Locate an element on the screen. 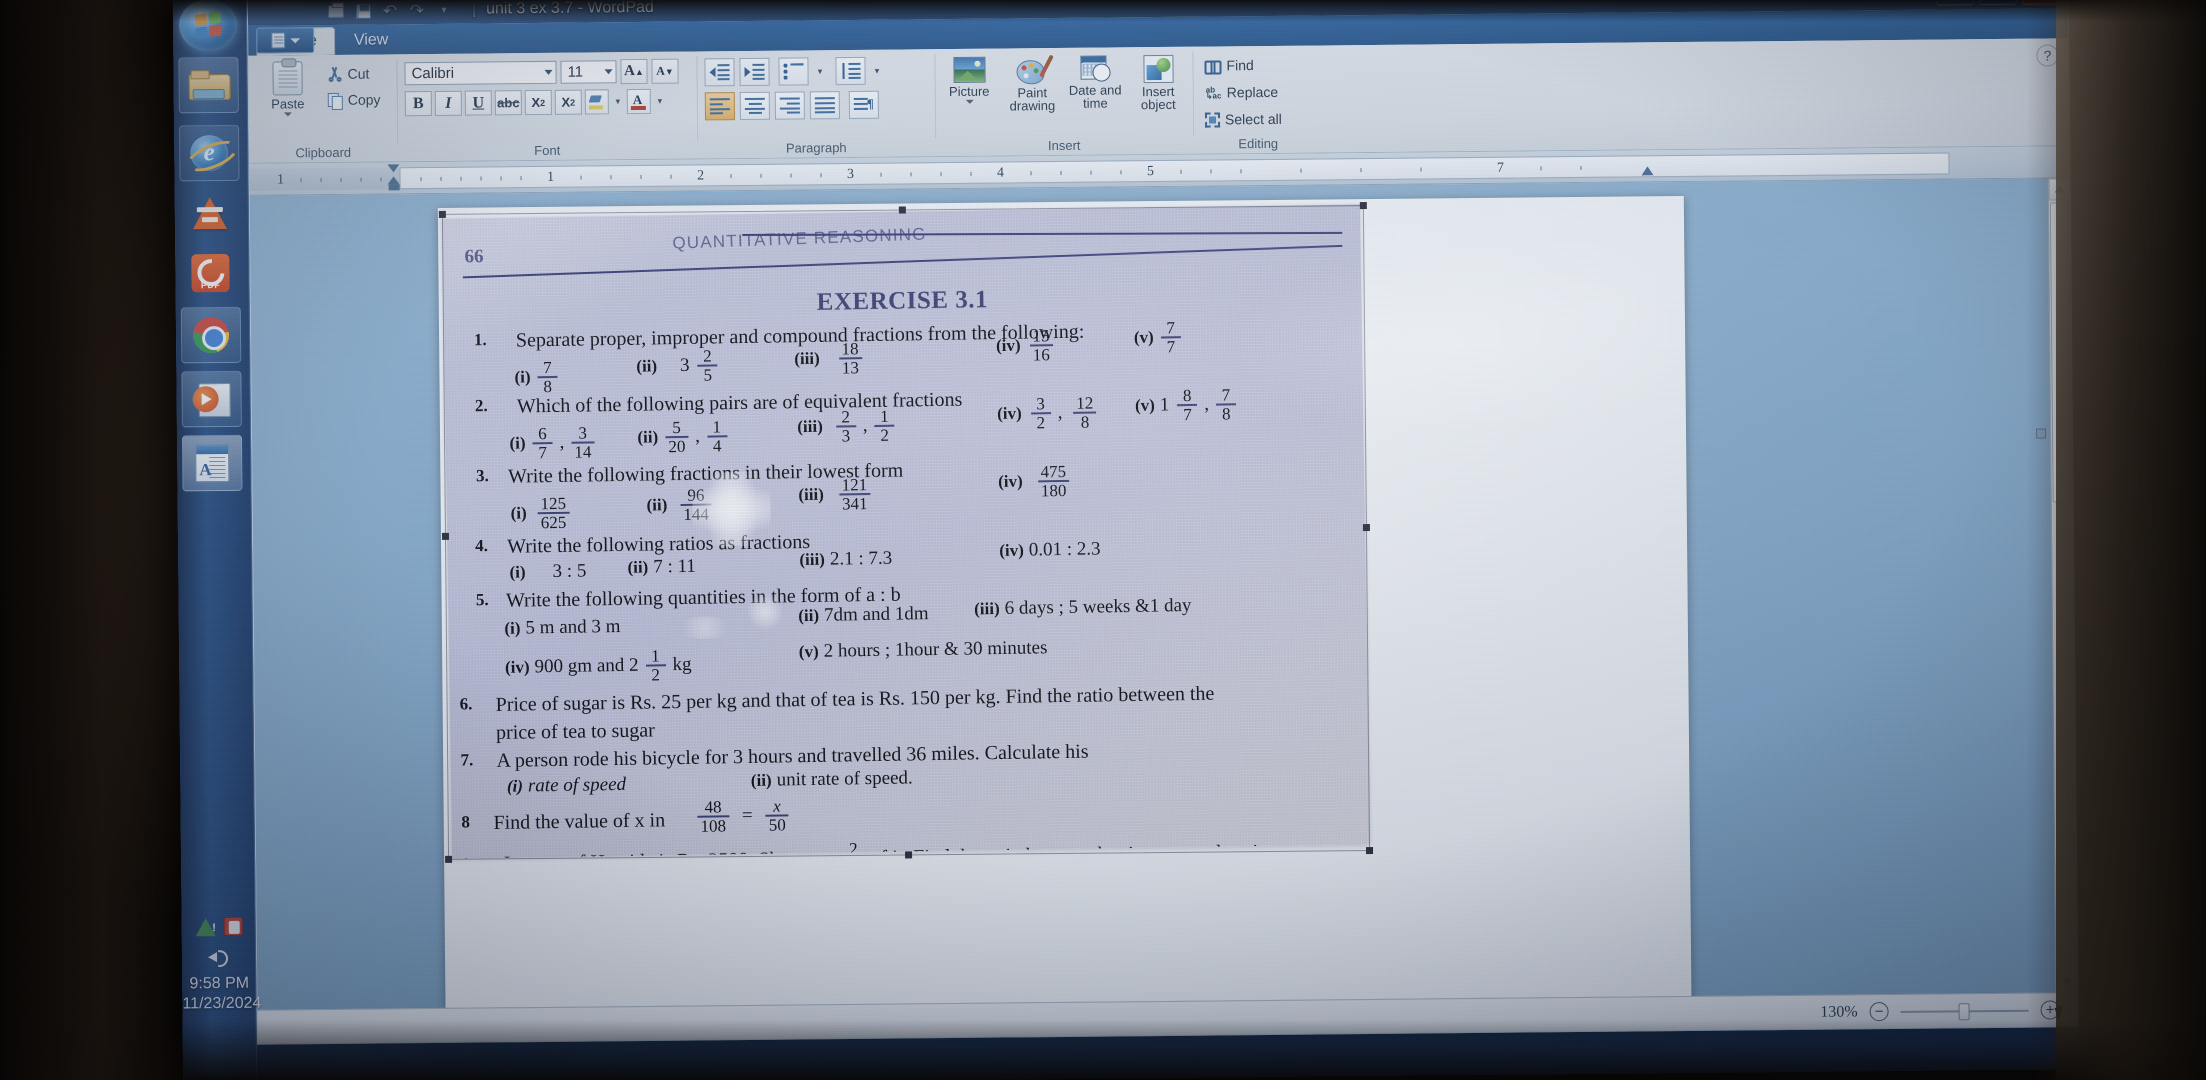 The image size is (2206, 1080). q3-item-i: (i) 125 625 is located at coordinates (540, 513).